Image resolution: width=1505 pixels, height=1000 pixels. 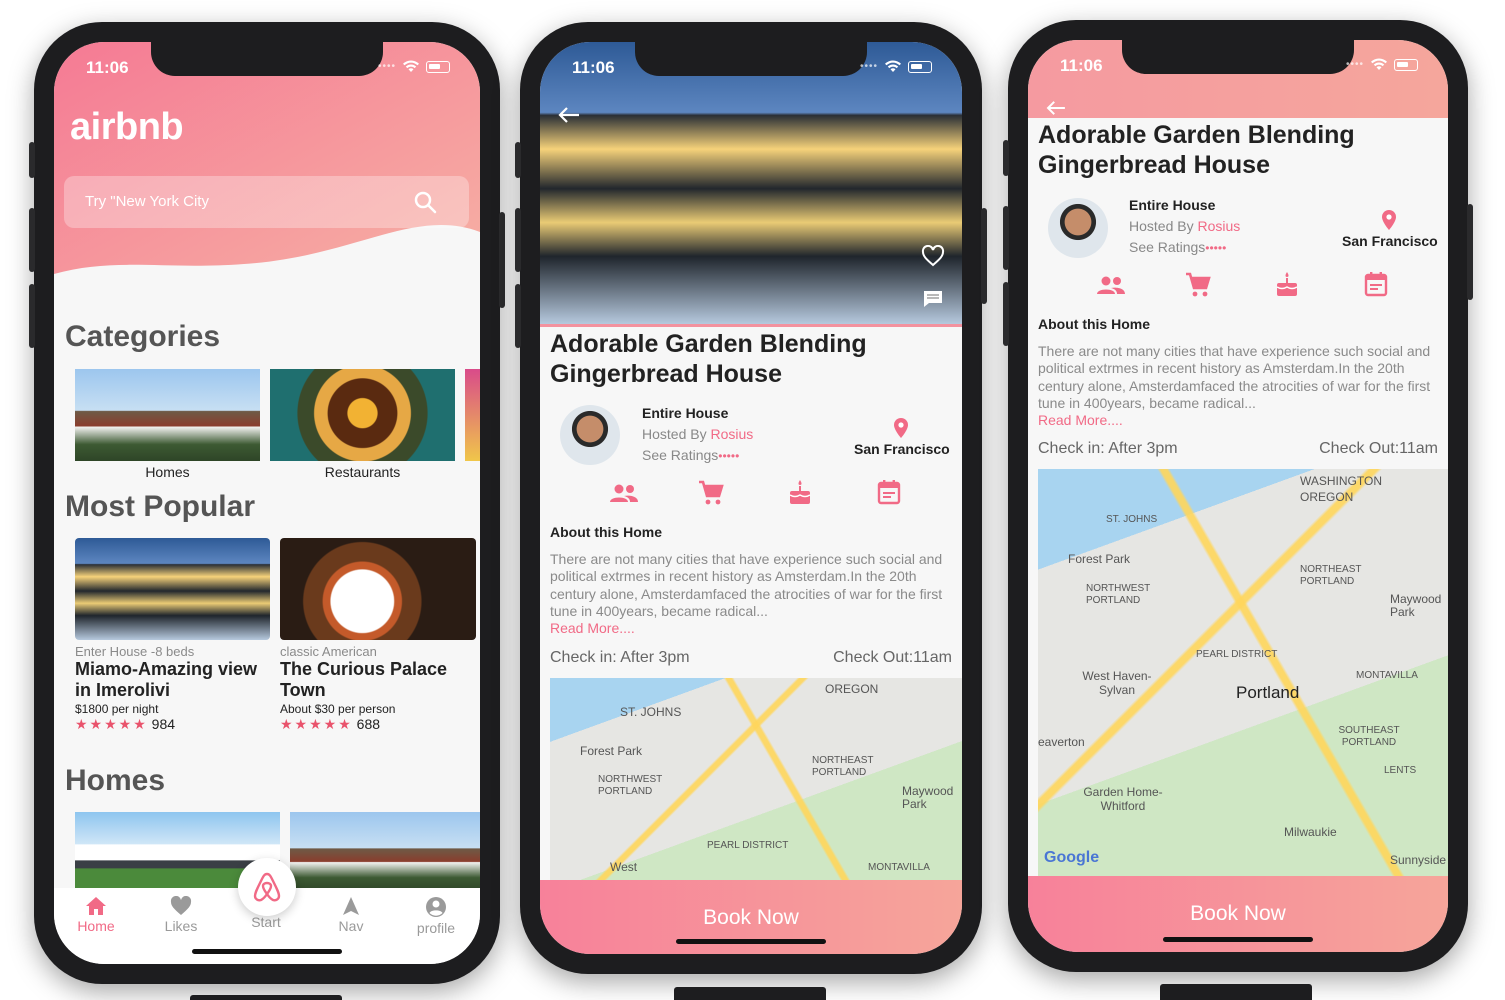 I want to click on map-label: NORTHEAST PORTLAND, so click(x=843, y=766).